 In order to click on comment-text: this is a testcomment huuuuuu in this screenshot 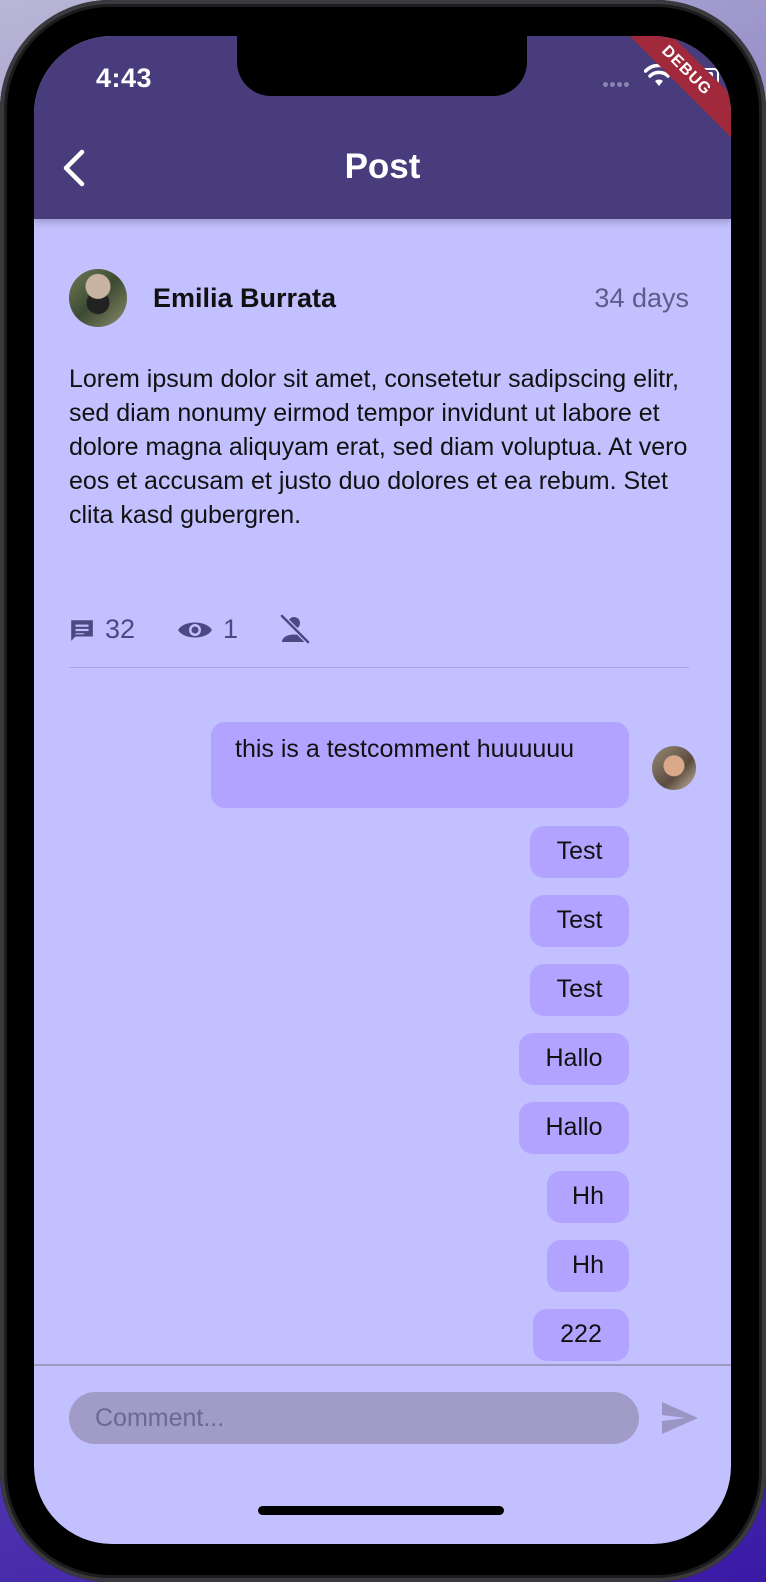, I will do `click(405, 749)`.